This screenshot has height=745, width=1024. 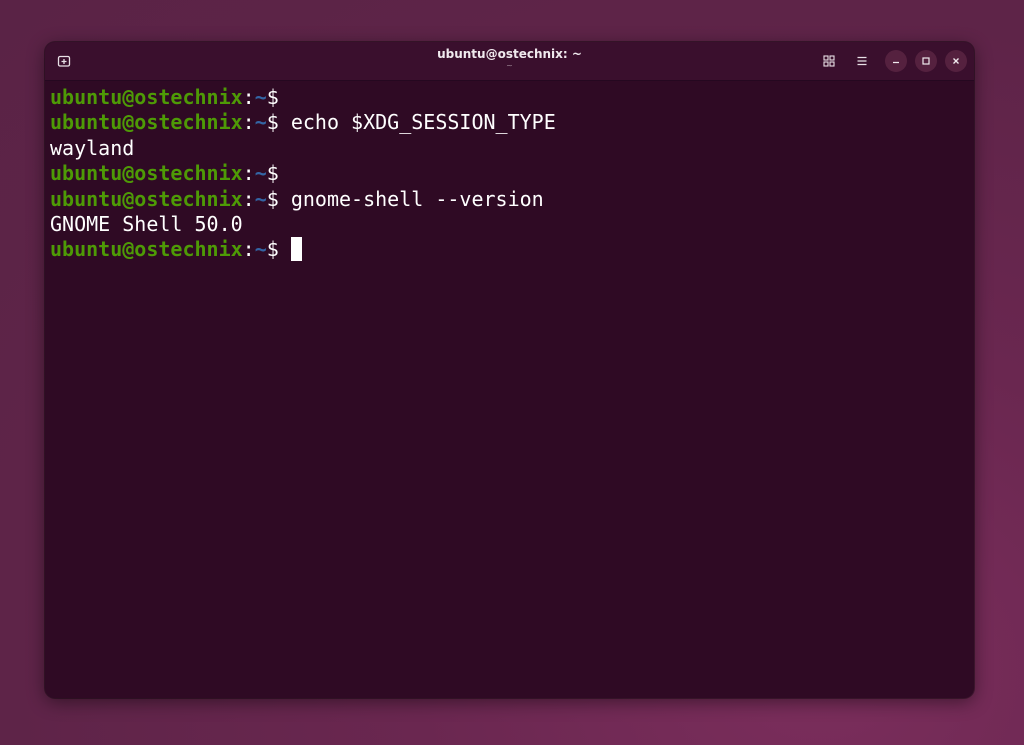 I want to click on hamburger-menu-icon, so click(x=862, y=61).